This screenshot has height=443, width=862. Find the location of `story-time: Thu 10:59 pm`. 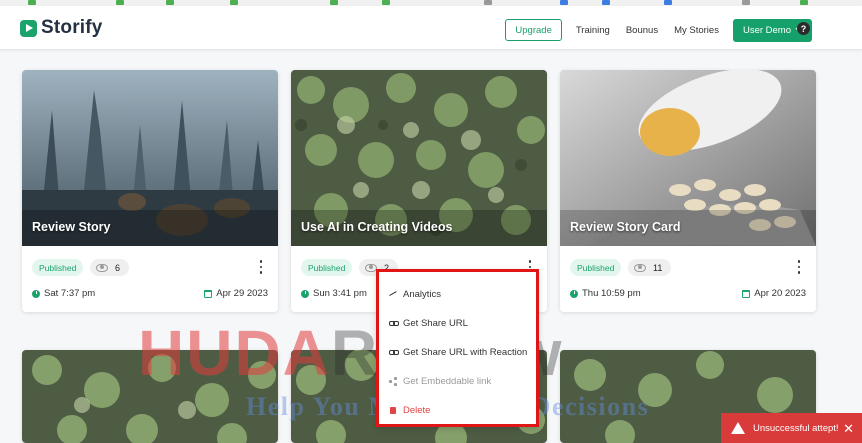

story-time: Thu 10:59 pm is located at coordinates (605, 293).